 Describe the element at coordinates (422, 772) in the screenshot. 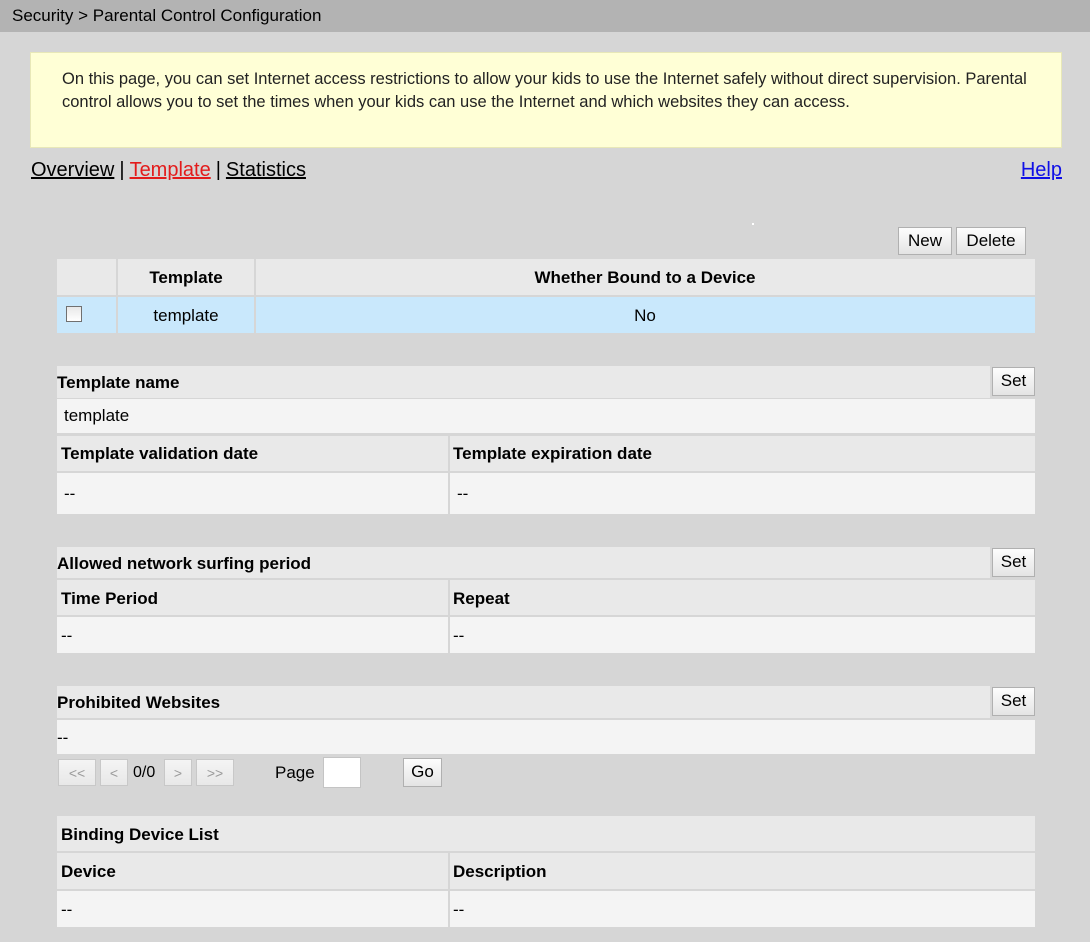

I see `go-button: Go` at that location.